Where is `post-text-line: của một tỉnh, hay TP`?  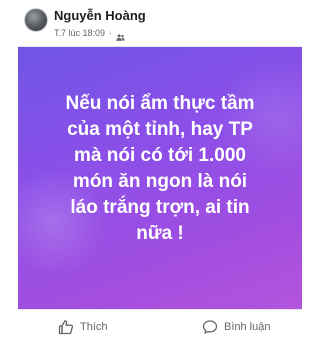
post-text-line: của một tỉnh, hay TP is located at coordinates (160, 129).